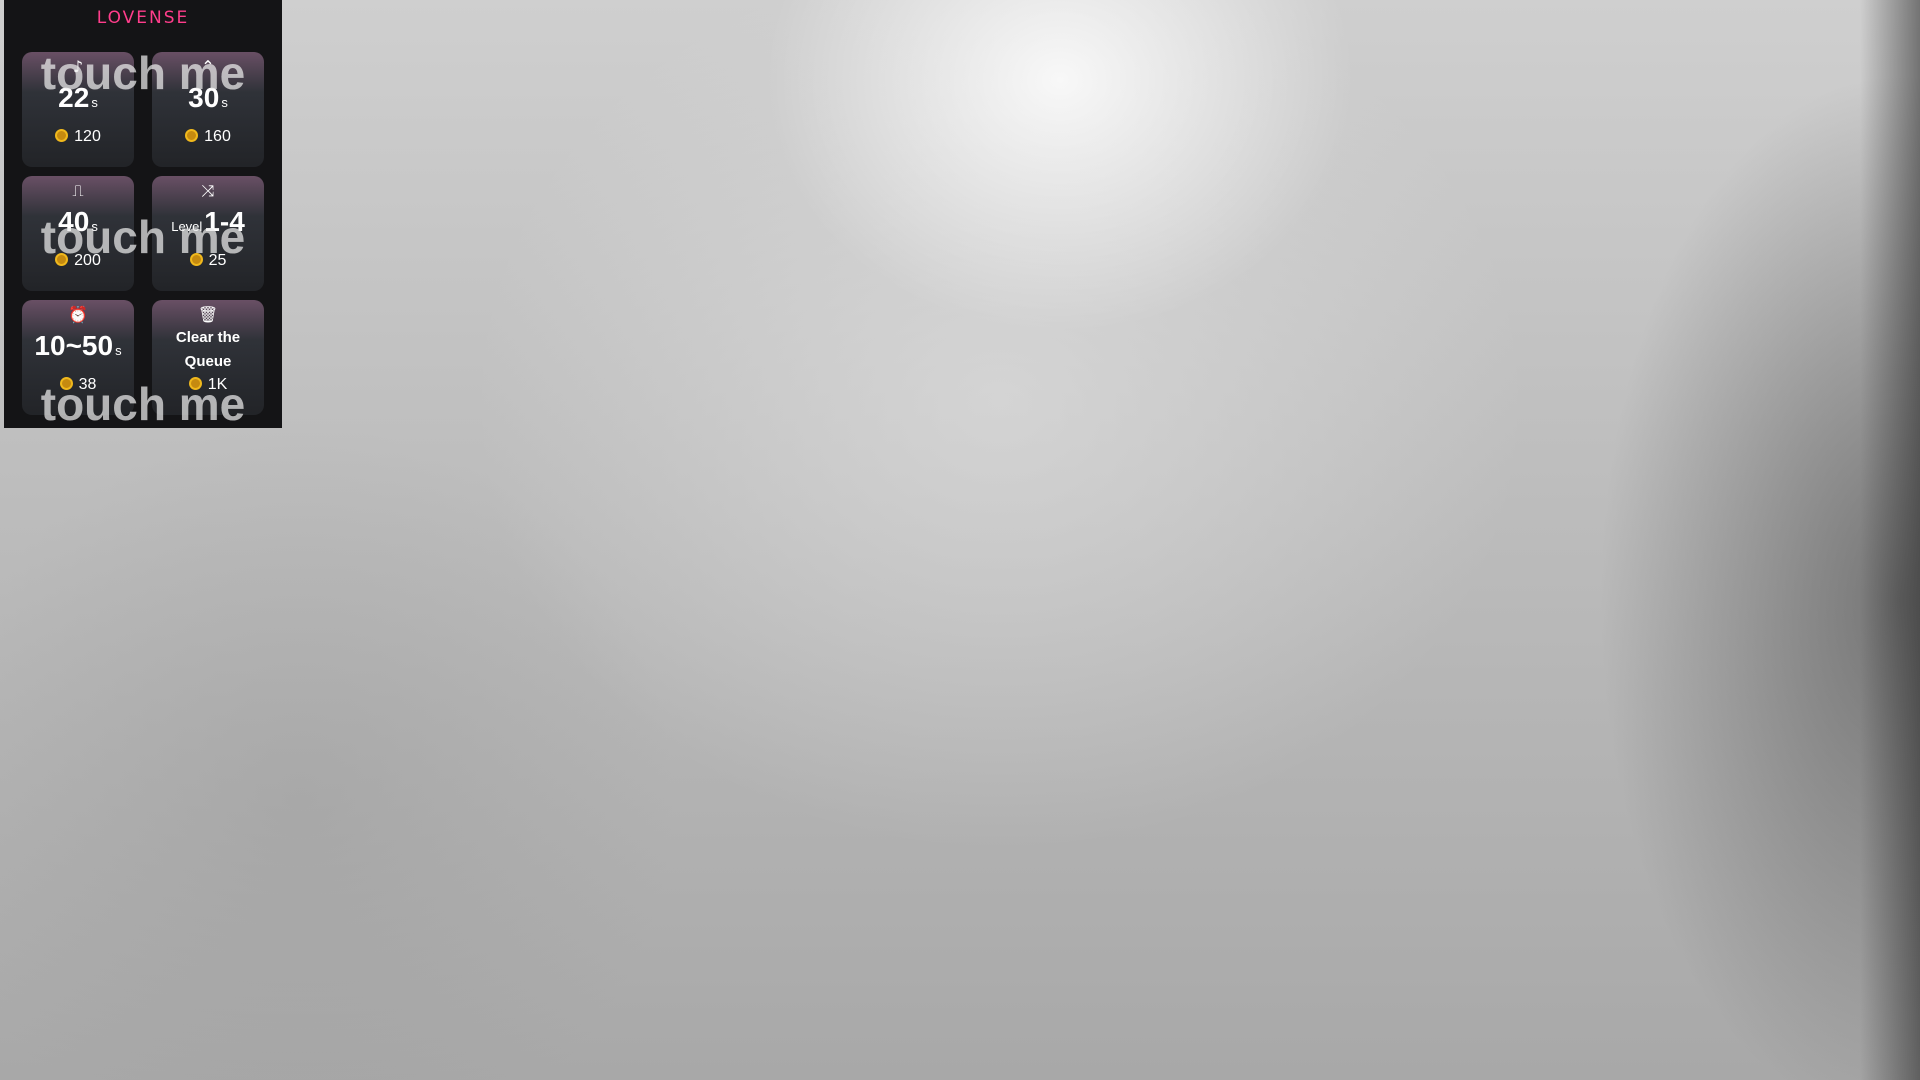 The height and width of the screenshot is (1080, 1920). I want to click on lovense-logo: LOVENSE, so click(143, 18).